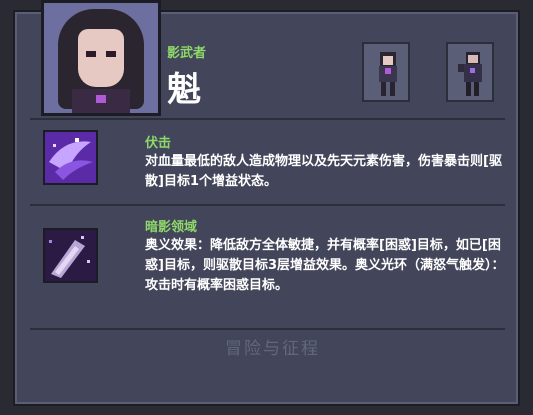 Image resolution: width=533 pixels, height=415 pixels. What do you see at coordinates (111, 54) in the screenshot?
I see `portrait-eye-right` at bounding box center [111, 54].